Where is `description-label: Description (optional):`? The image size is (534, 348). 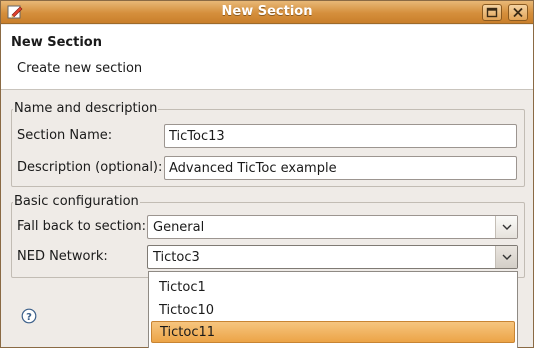
description-label: Description (optional): is located at coordinates (90, 167).